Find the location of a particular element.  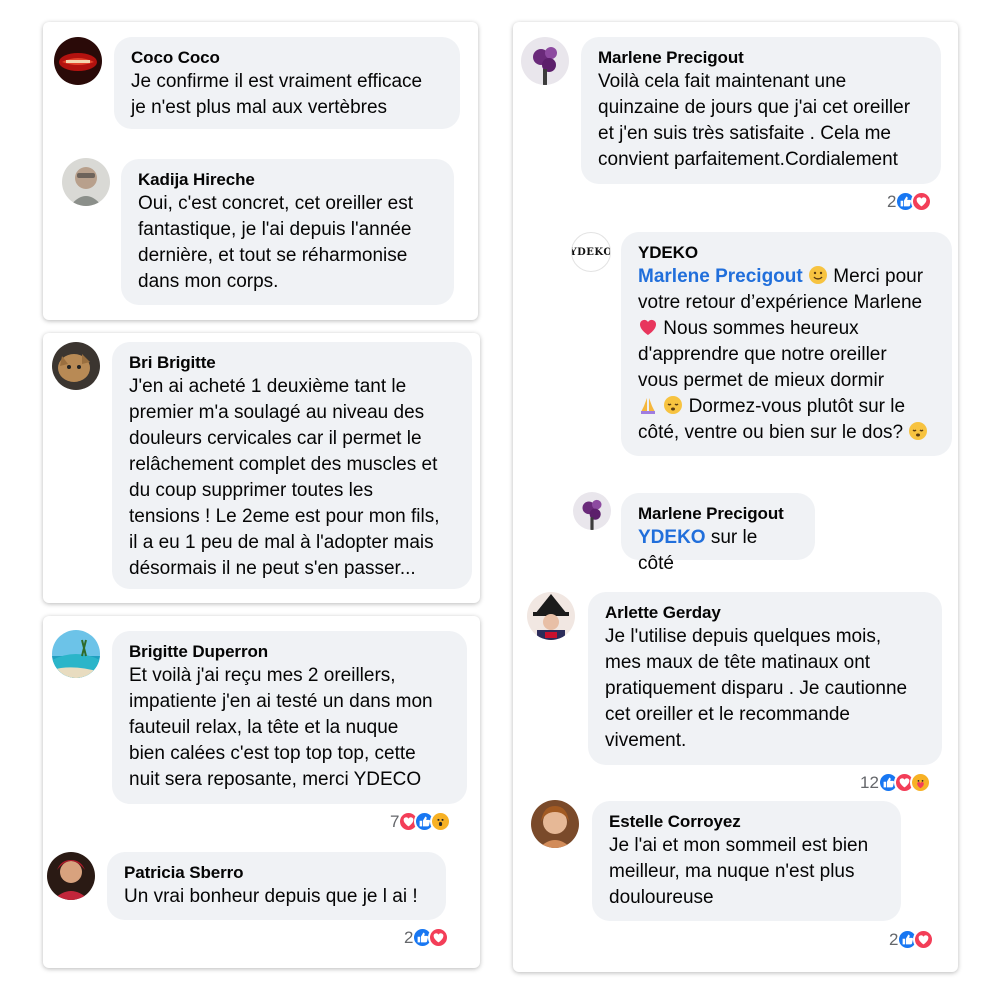

comment-text-part: côté, ventre ou bien sur le dos? is located at coordinates (771, 432).